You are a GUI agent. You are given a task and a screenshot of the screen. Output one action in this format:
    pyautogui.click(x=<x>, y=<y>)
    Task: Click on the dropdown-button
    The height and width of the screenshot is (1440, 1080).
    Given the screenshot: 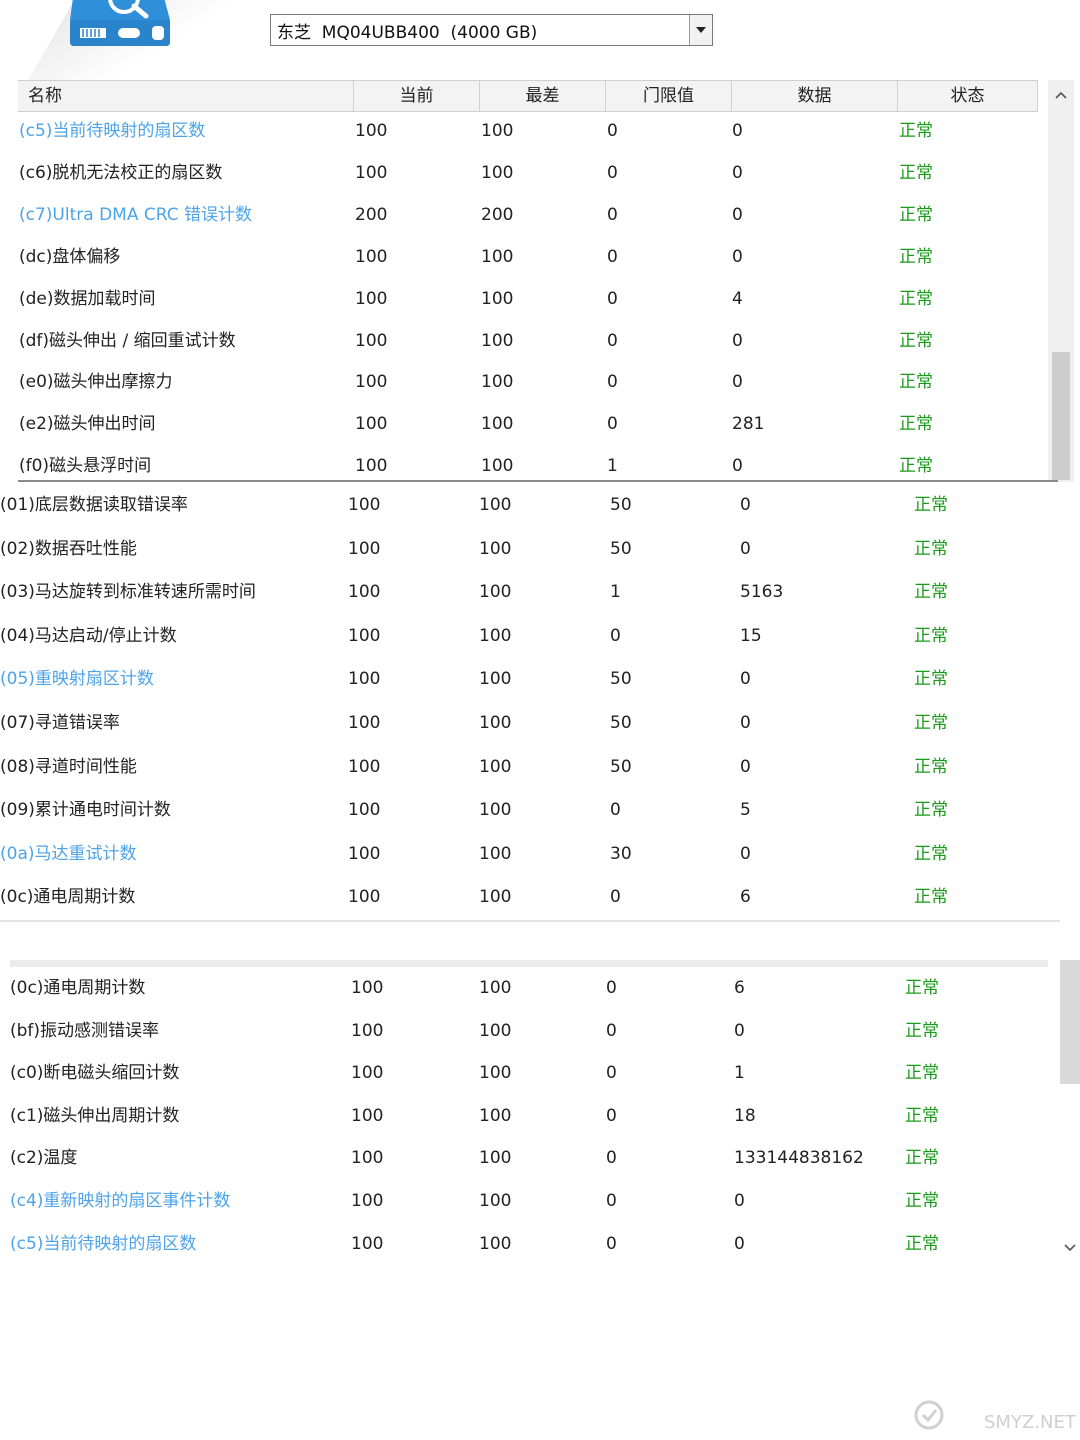 What is the action you would take?
    pyautogui.click(x=700, y=30)
    